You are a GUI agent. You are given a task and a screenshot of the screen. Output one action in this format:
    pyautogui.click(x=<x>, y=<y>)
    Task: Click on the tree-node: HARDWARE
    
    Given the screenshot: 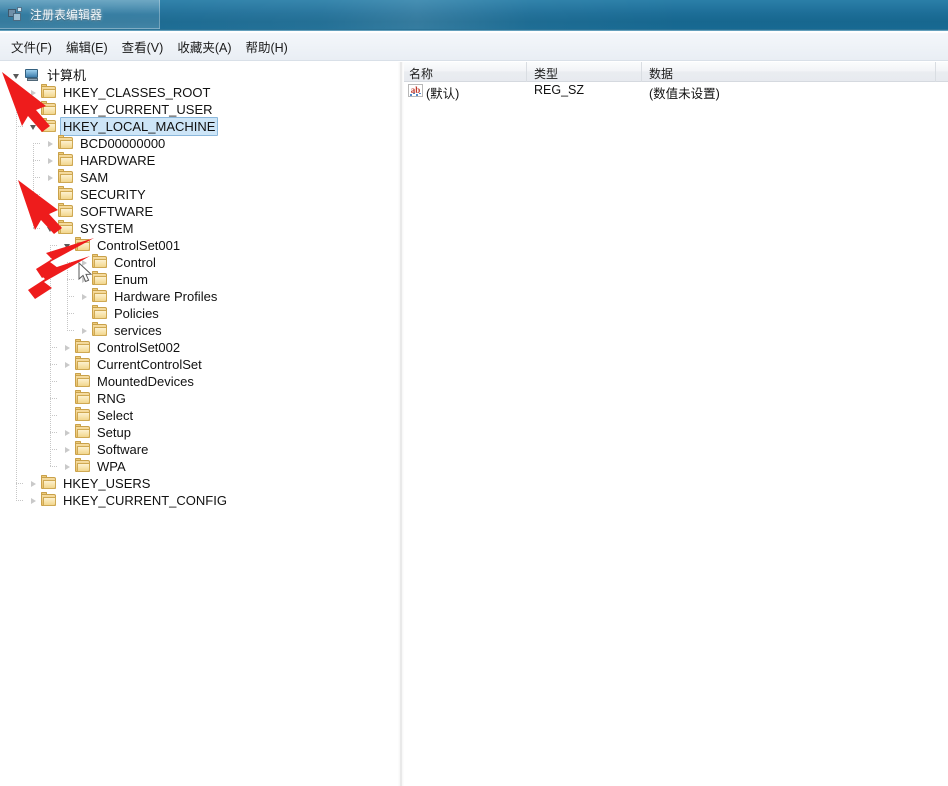 What is the action you would take?
    pyautogui.click(x=199, y=160)
    